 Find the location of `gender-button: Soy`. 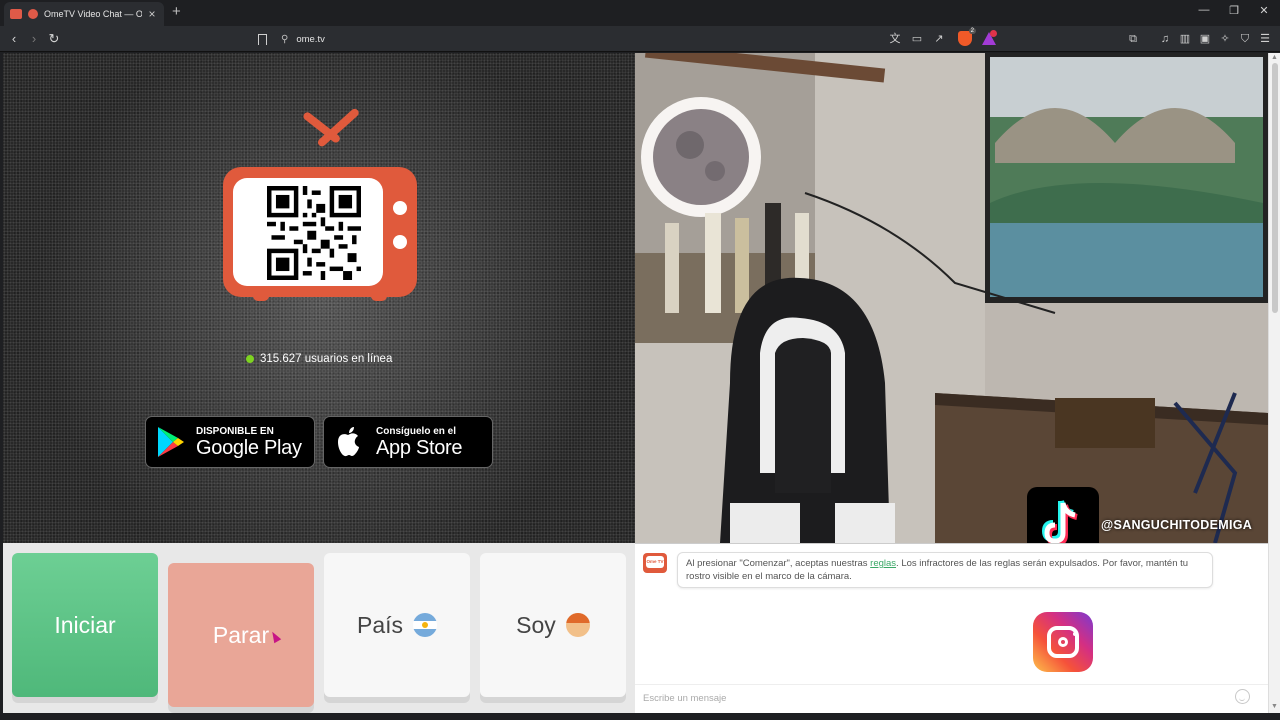

gender-button: Soy is located at coordinates (553, 625).